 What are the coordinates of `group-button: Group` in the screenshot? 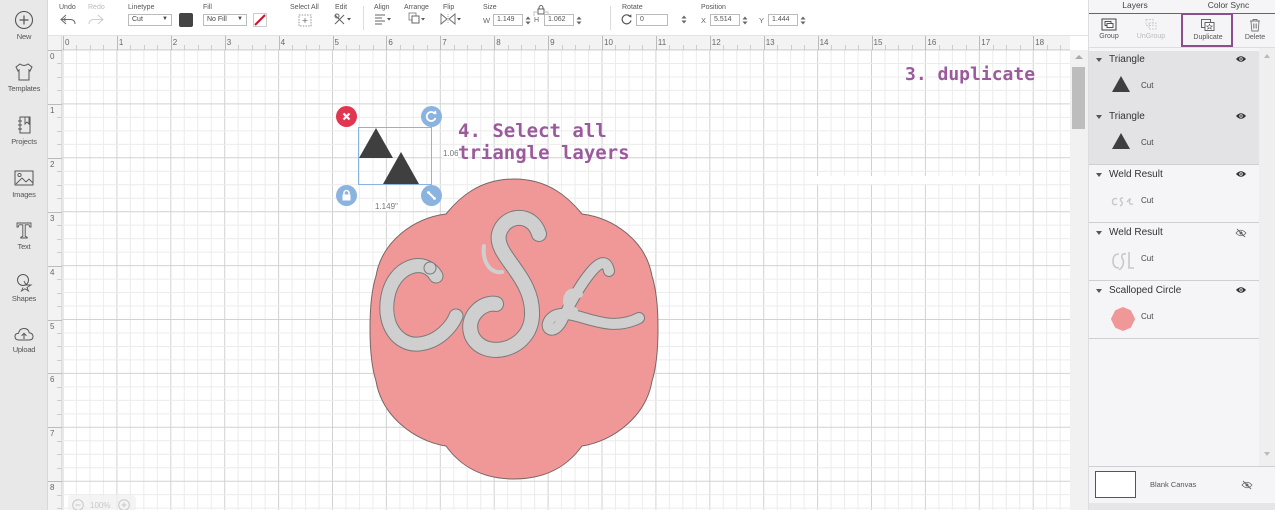 It's located at (1109, 30).